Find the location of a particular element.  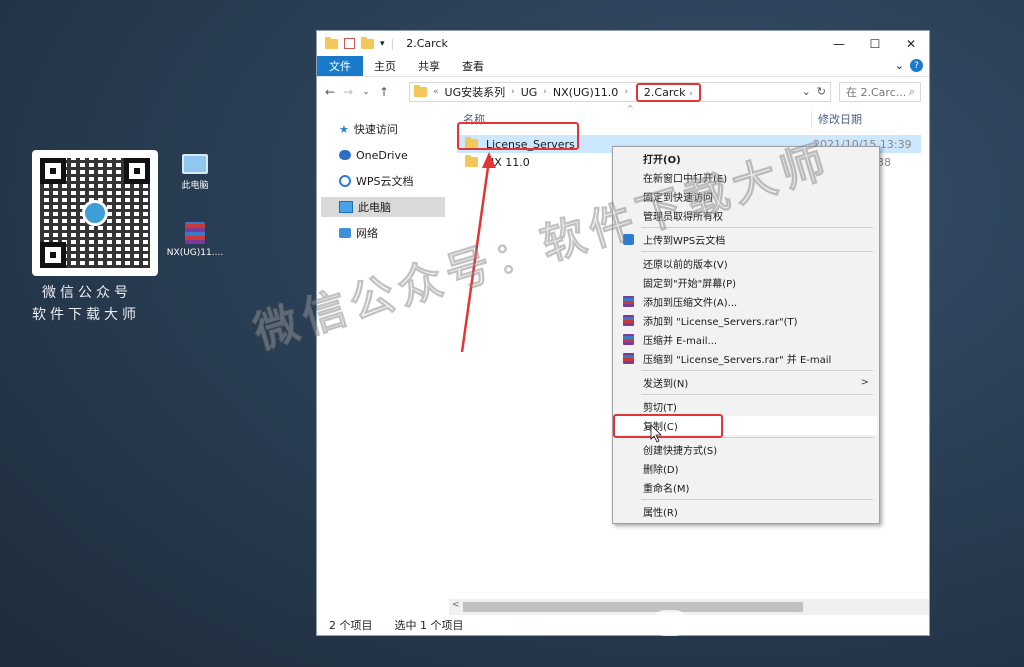

qr-logo-icon is located at coordinates (95, 213).